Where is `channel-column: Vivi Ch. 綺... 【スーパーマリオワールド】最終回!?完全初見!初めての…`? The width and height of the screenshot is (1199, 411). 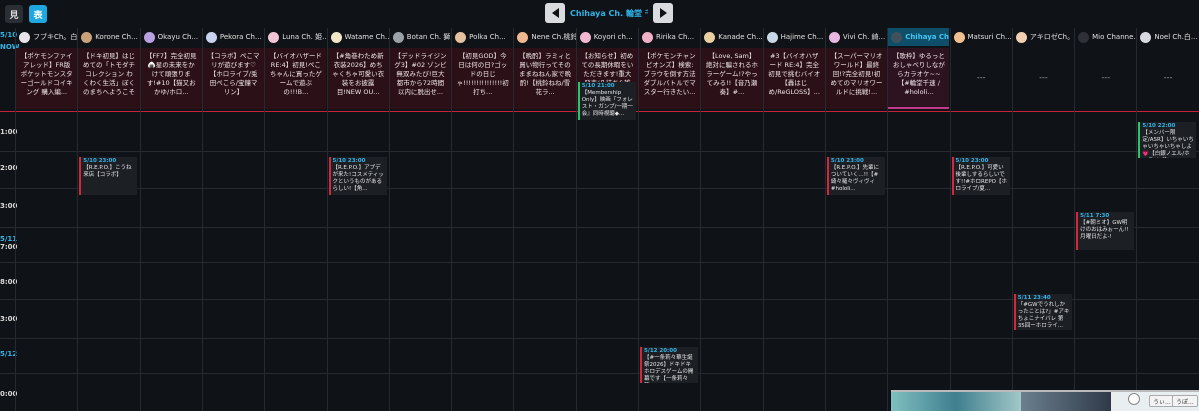
channel-column: Vivi Ch. 綺... 【スーパーマリオワールド】最終回!?完全初見!初めての… is located at coordinates (856, 219).